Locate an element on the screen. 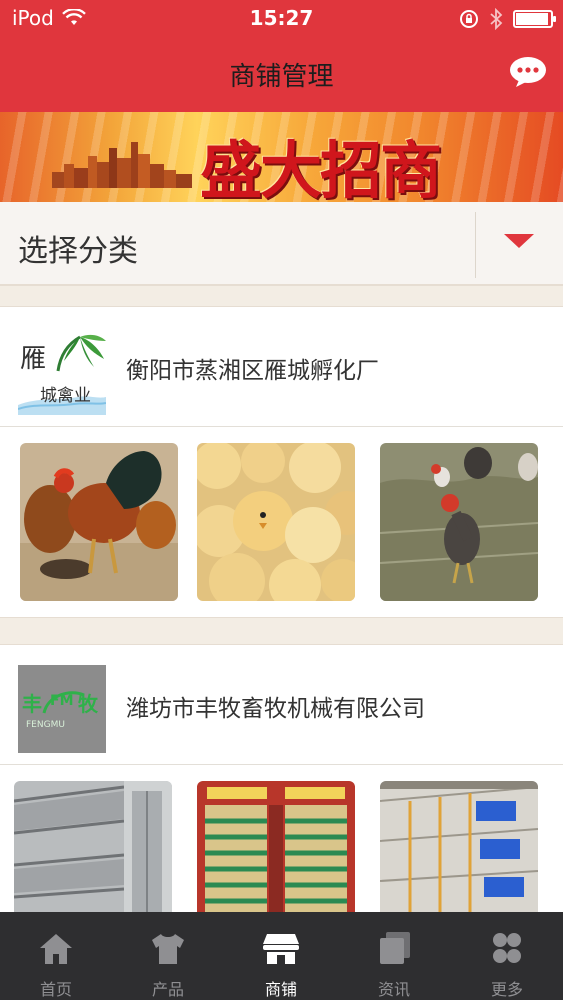  tab-bar: 首页 产品 商铺 资讯 更多 is located at coordinates (281, 956).